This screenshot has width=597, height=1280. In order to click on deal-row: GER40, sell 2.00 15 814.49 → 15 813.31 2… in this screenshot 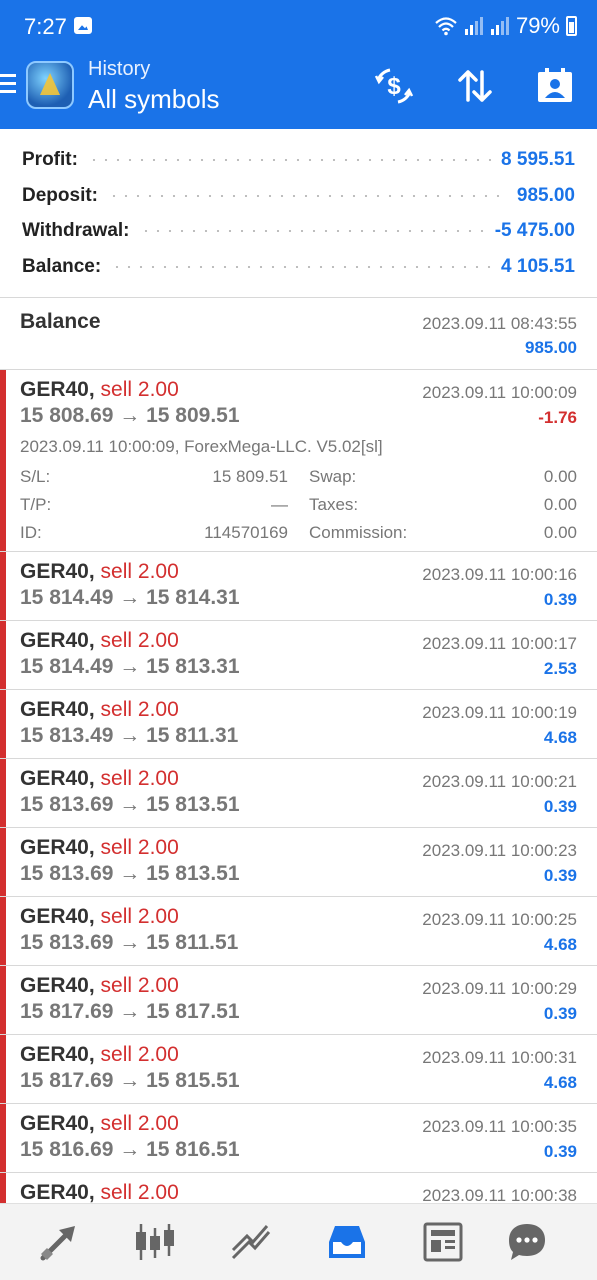, I will do `click(298, 655)`.